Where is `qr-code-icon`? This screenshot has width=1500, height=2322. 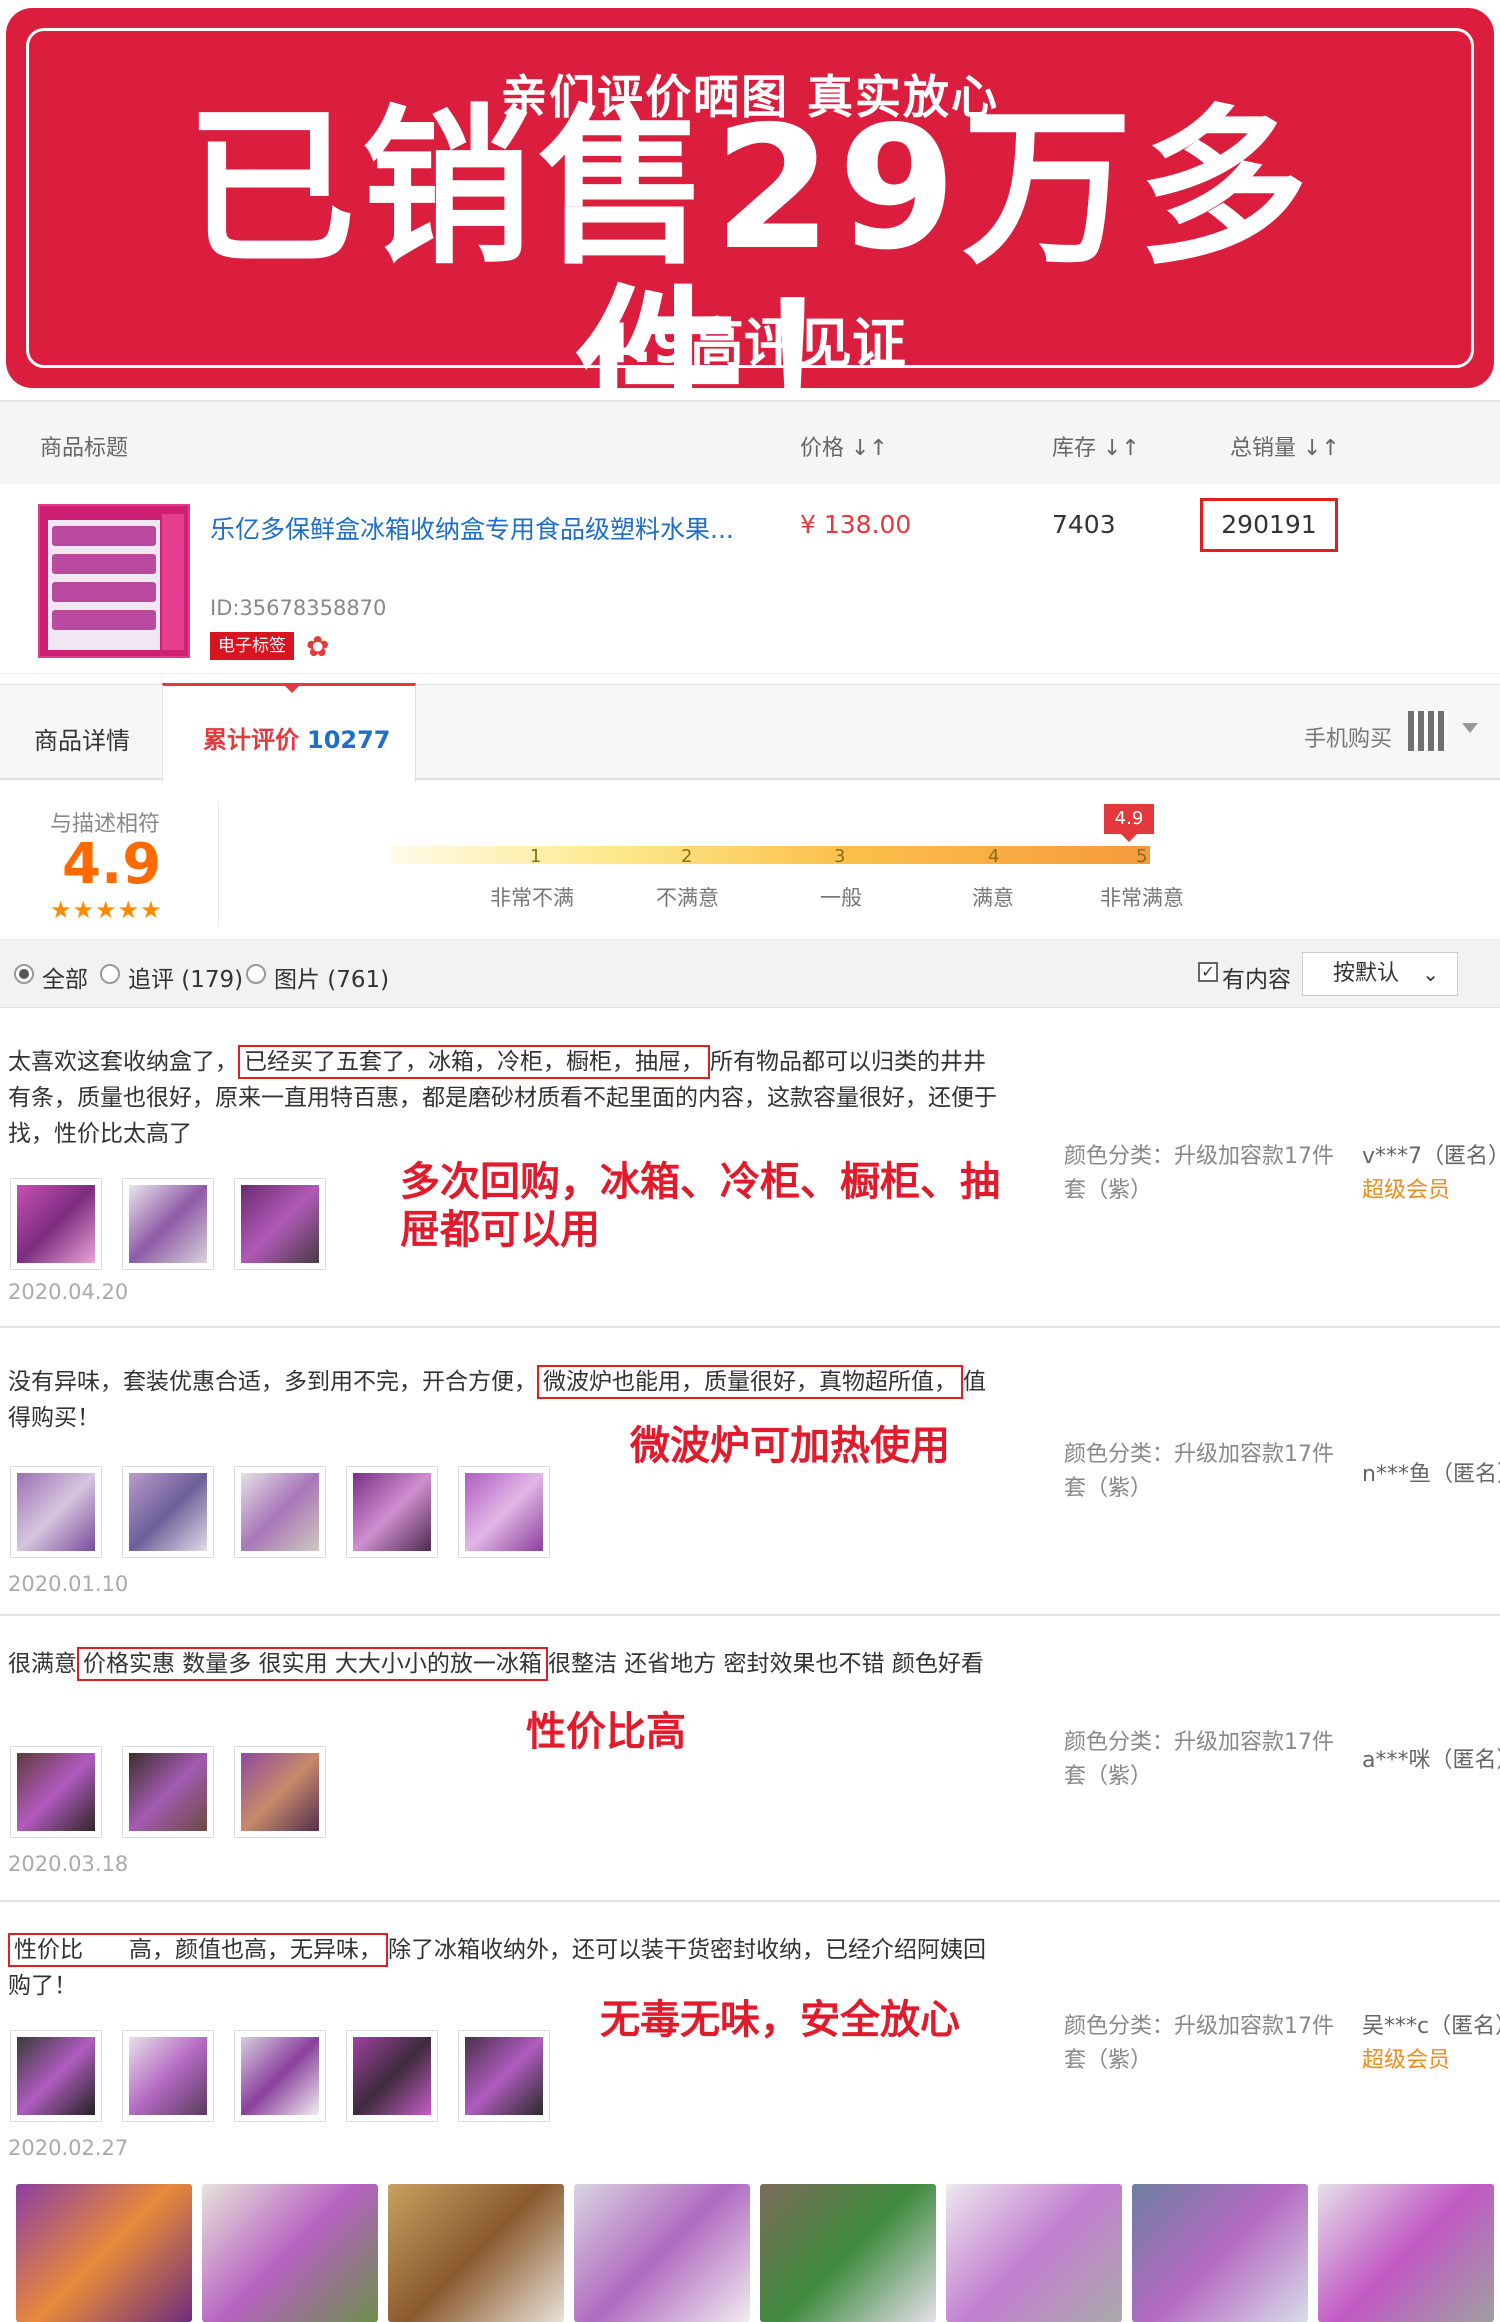
qr-code-icon is located at coordinates (1428, 731).